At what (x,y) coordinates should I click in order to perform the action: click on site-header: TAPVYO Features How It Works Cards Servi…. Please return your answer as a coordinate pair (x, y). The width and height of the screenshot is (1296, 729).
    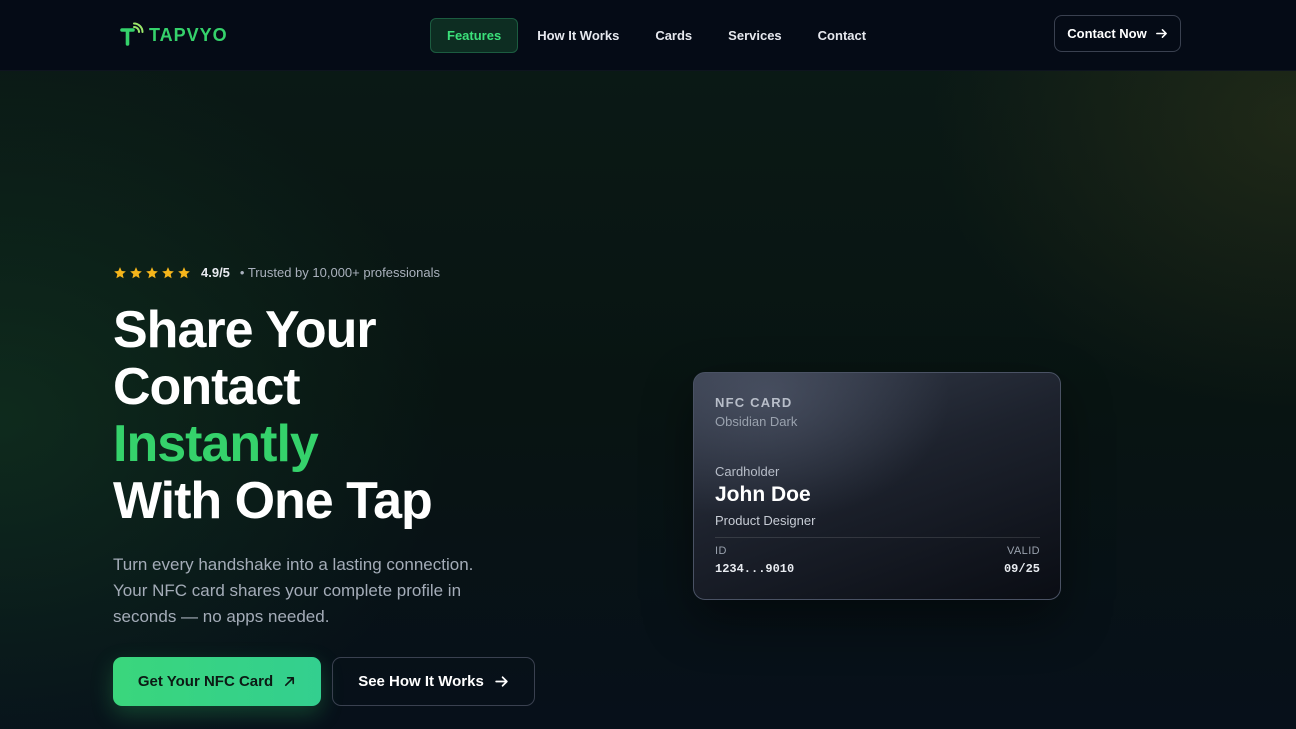
    Looking at the image, I should click on (648, 35).